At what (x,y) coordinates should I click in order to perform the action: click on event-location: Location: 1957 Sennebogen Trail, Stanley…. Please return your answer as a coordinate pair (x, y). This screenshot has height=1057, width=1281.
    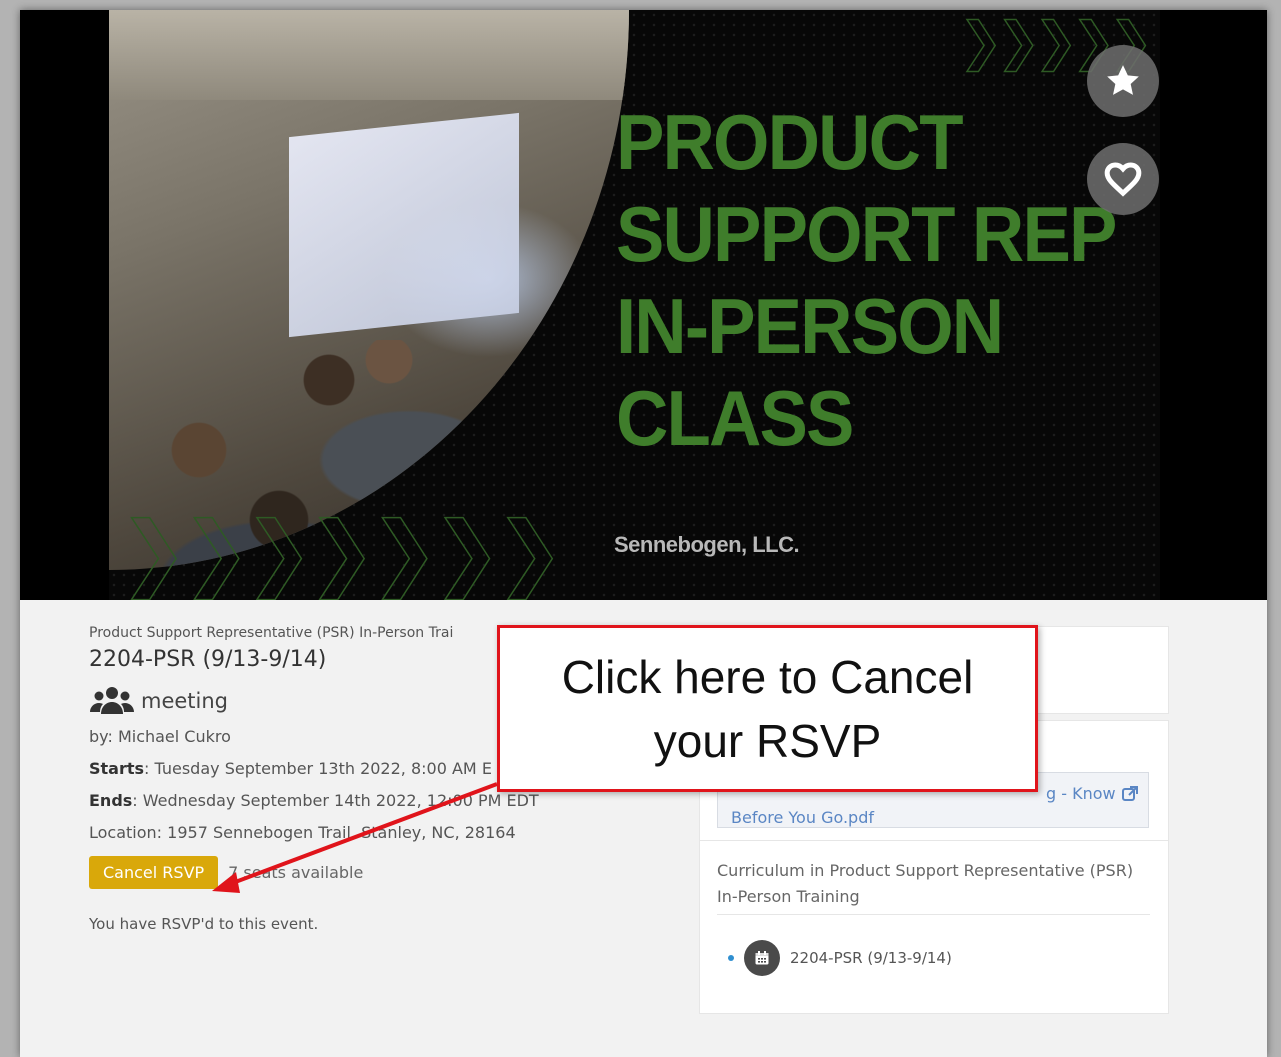
    Looking at the image, I should click on (302, 832).